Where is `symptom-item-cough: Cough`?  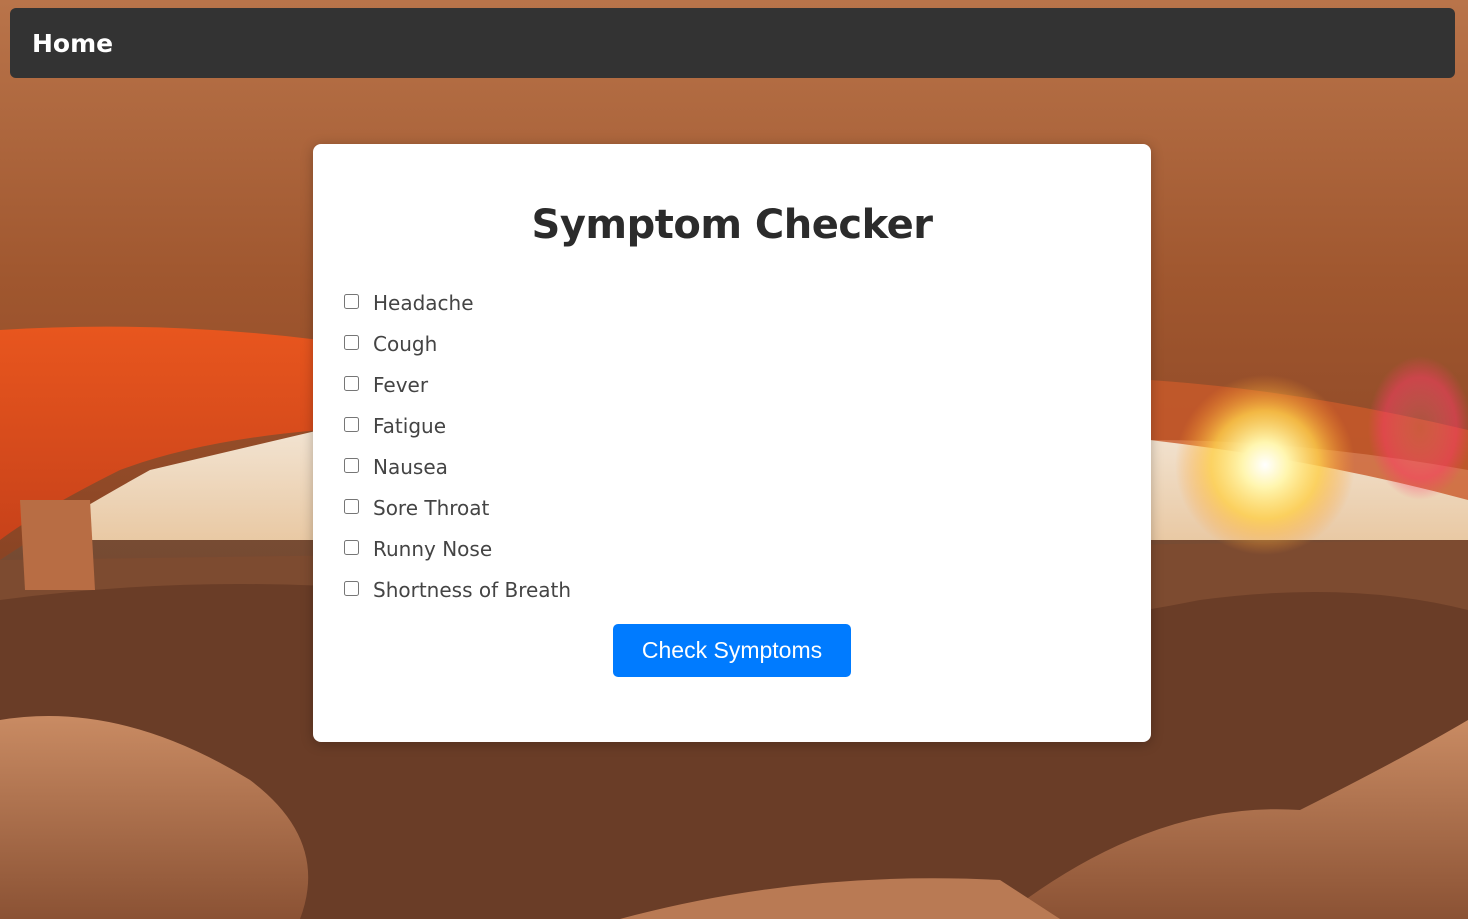
symptom-item-cough: Cough is located at coordinates (457, 343).